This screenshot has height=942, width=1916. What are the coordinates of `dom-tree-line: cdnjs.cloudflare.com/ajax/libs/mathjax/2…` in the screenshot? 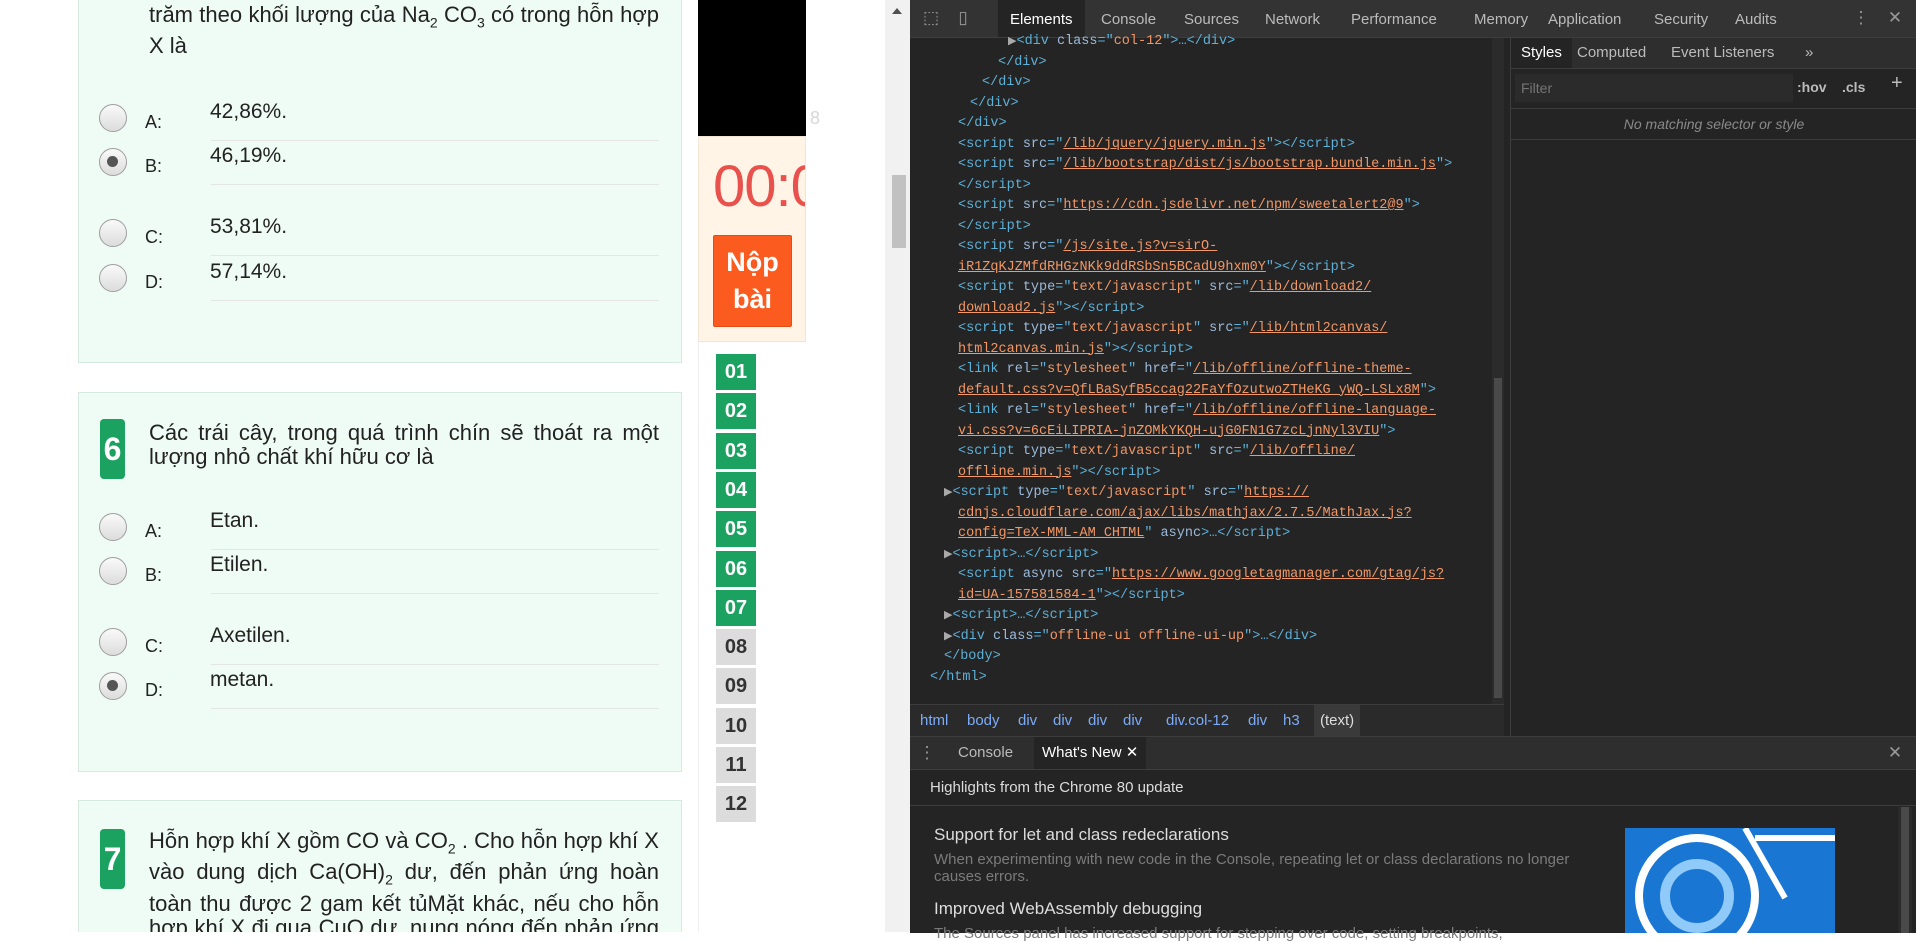 It's located at (1185, 513).